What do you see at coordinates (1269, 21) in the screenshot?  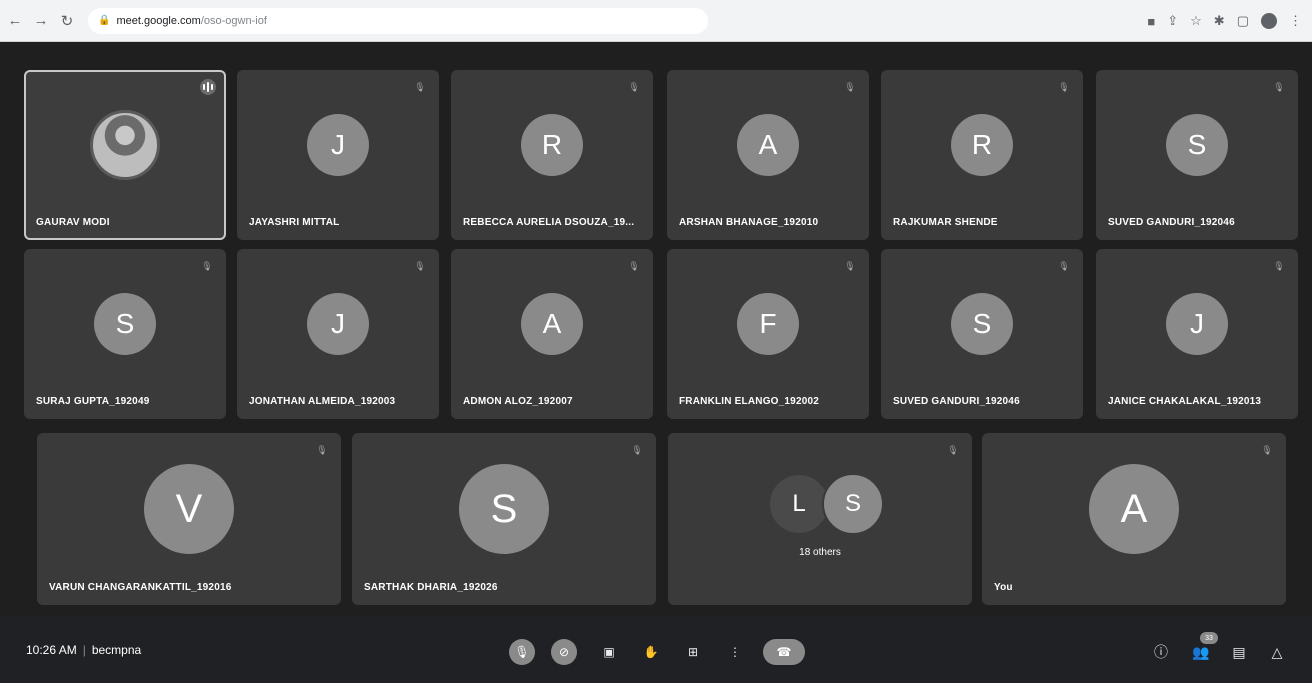 I see `profile-avatar-icon` at bounding box center [1269, 21].